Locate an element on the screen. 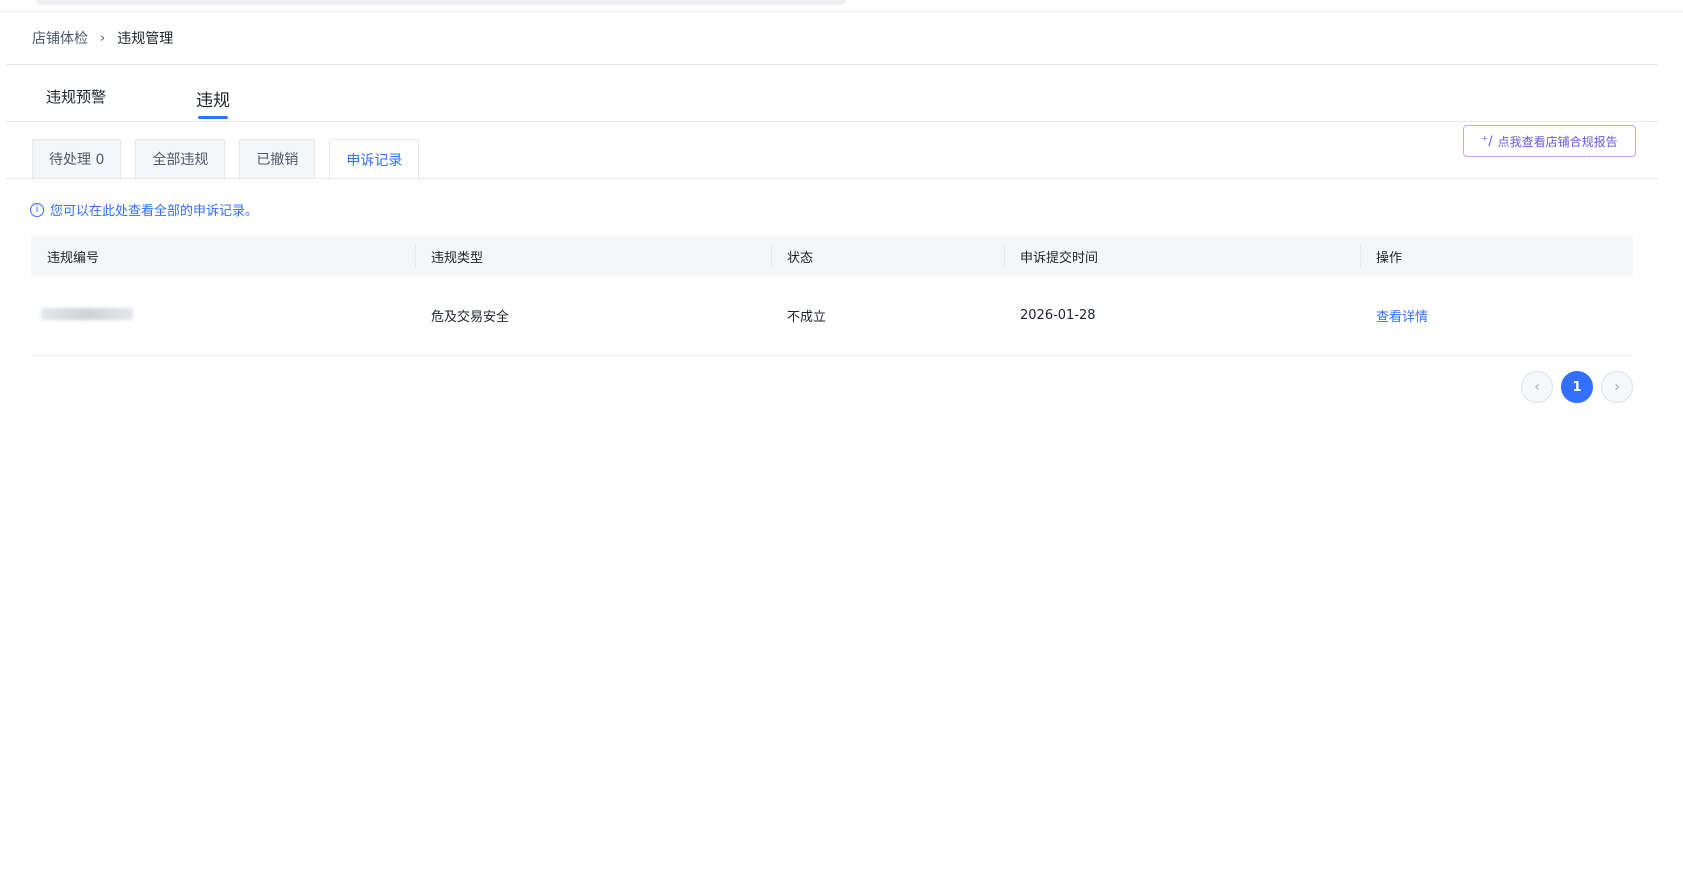  subtab-revoked: 已撤销 is located at coordinates (277, 158).